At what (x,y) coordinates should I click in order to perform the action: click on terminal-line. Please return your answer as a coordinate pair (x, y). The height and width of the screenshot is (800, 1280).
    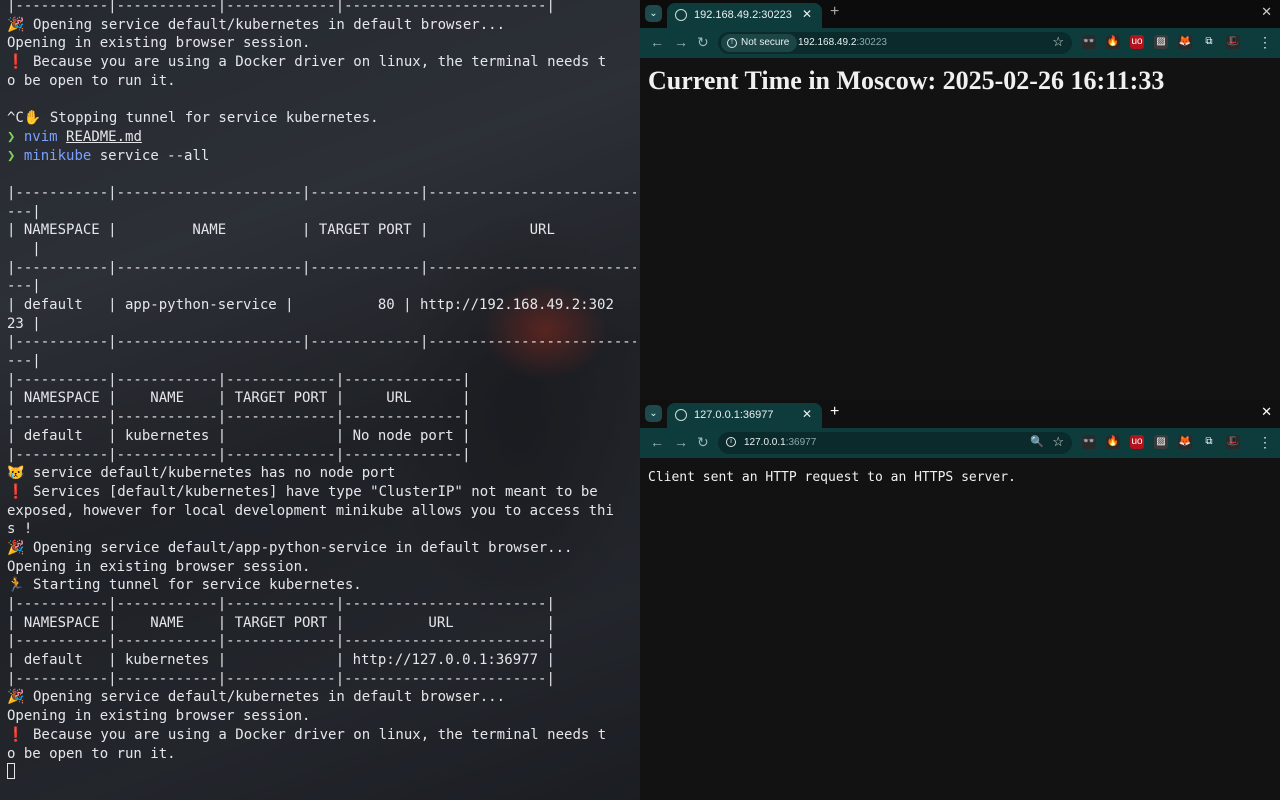
    Looking at the image, I should click on (321, 772).